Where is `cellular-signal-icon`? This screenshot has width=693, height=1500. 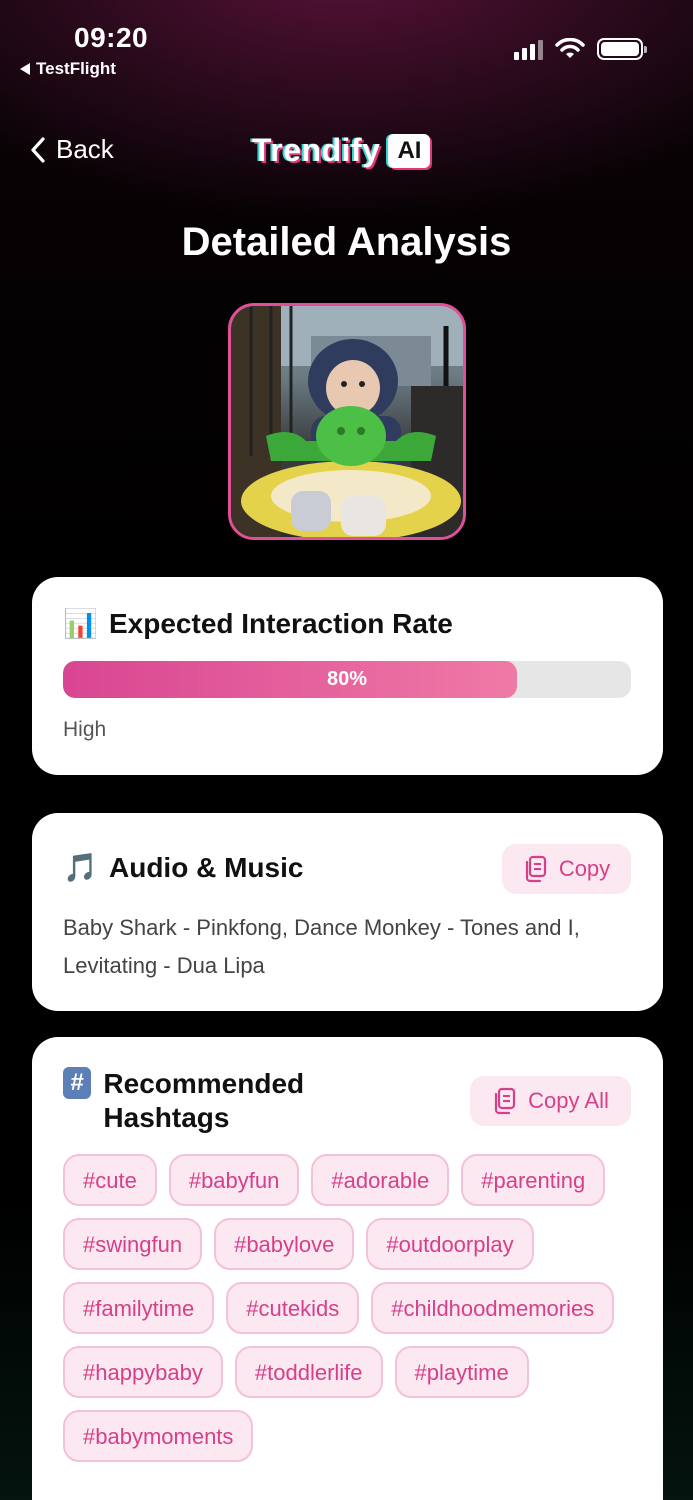 cellular-signal-icon is located at coordinates (528, 49).